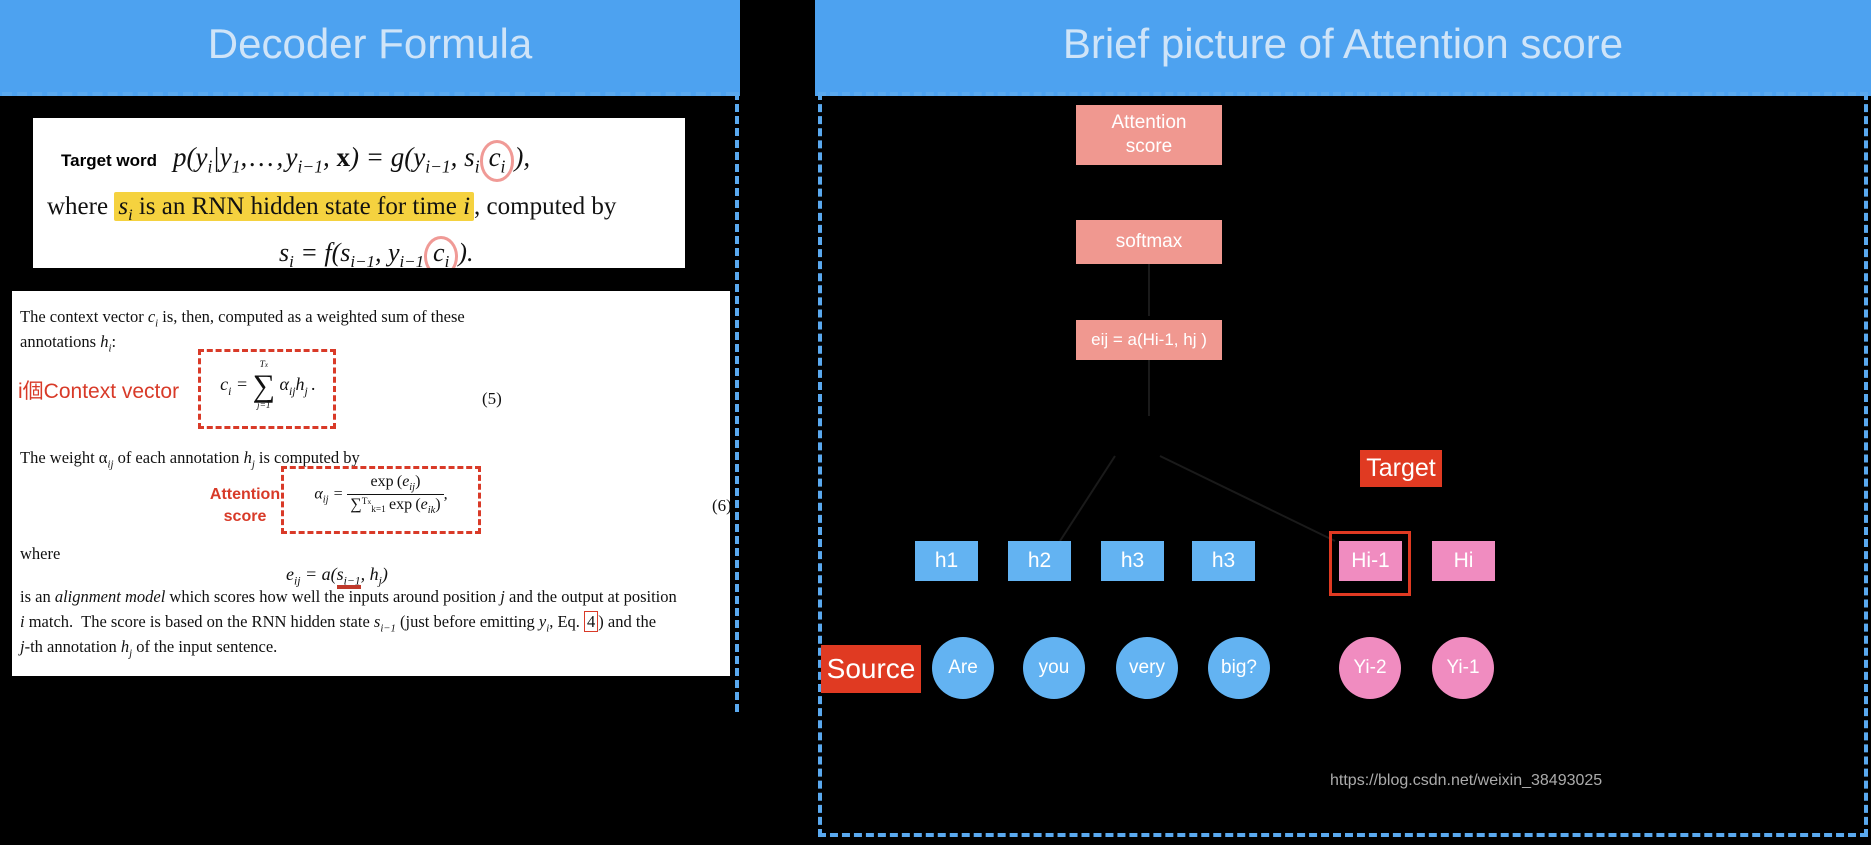  I want to click on attention-score-box-text: Attention score, so click(1149, 135).